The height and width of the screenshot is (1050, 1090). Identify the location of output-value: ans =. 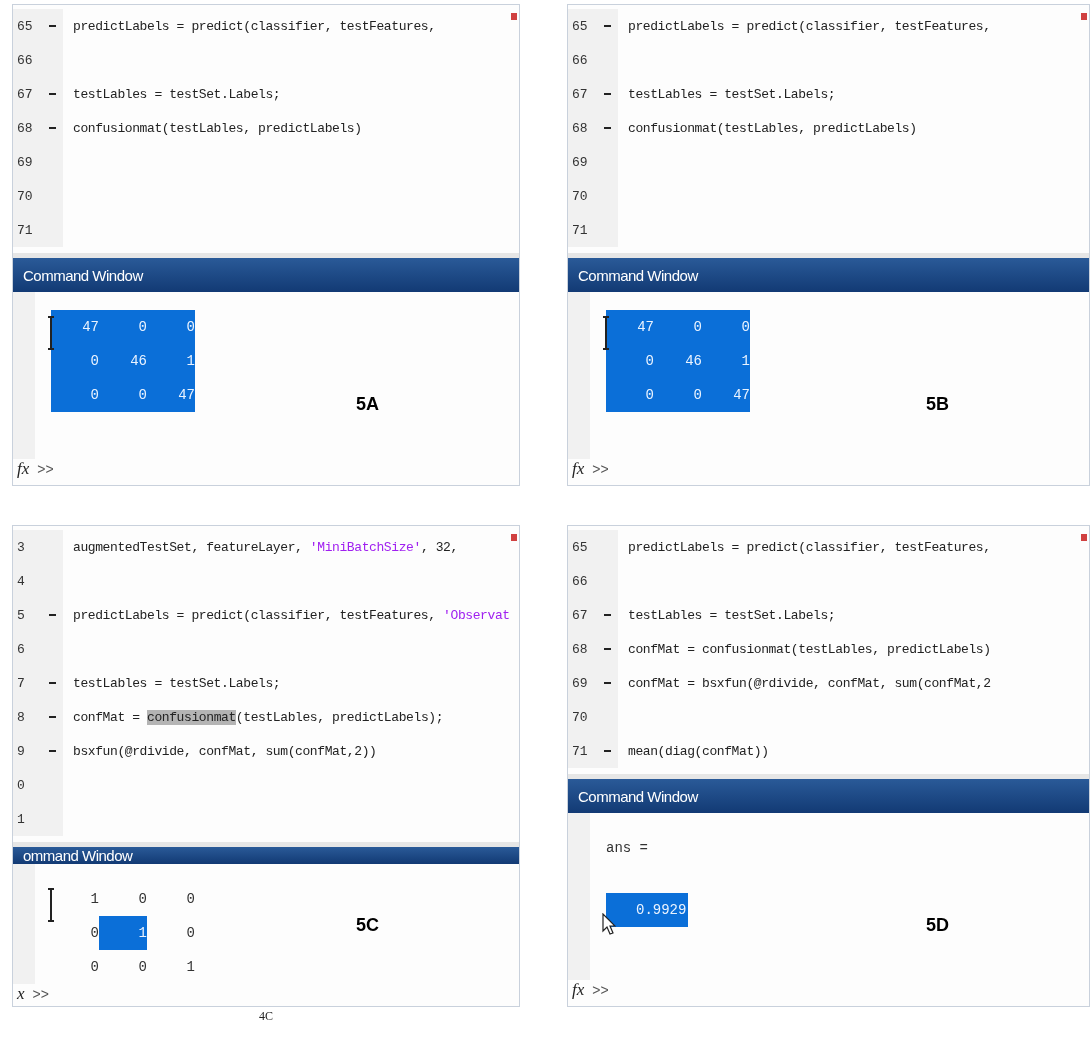
(627, 848).